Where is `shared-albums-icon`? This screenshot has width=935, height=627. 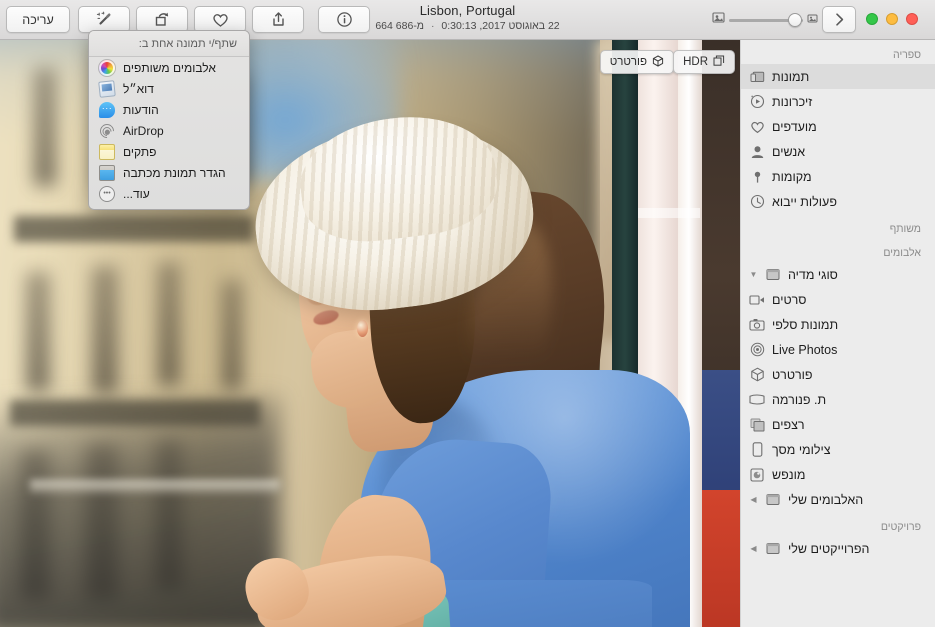
shared-albums-icon is located at coordinates (107, 68).